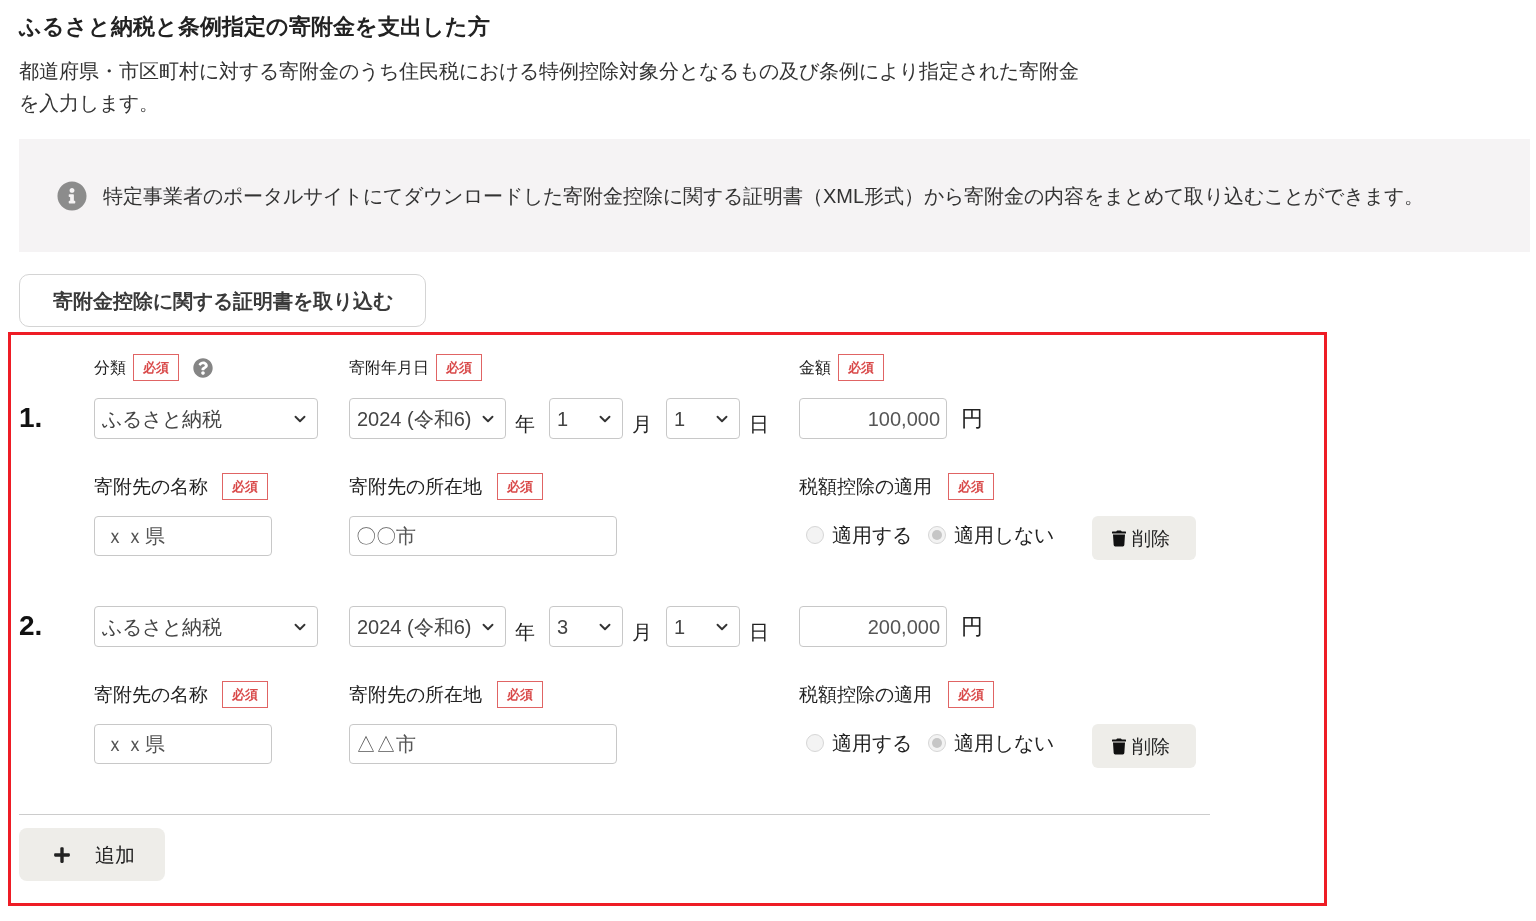 The width and height of the screenshot is (1536, 921). What do you see at coordinates (549, 87) in the screenshot?
I see `description-text: 都道府県・市区町村に対する寄附金のうち住民税における特例控除対象分となるもの及び条例により指定された寄附金を入力します。` at bounding box center [549, 87].